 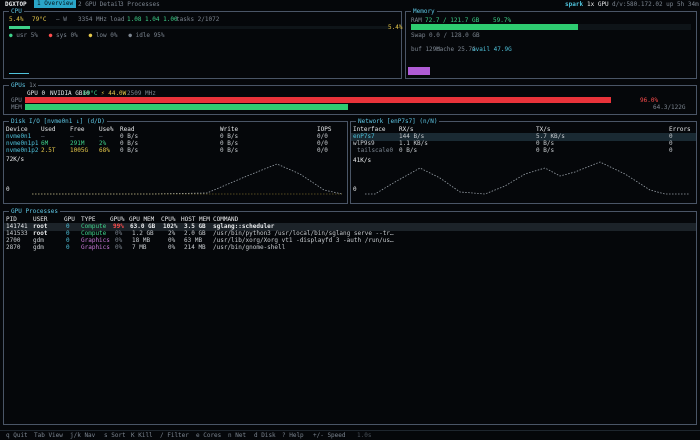 What do you see at coordinates (329, 435) in the screenshot?
I see `footer-speed: +/- Speed` at bounding box center [329, 435].